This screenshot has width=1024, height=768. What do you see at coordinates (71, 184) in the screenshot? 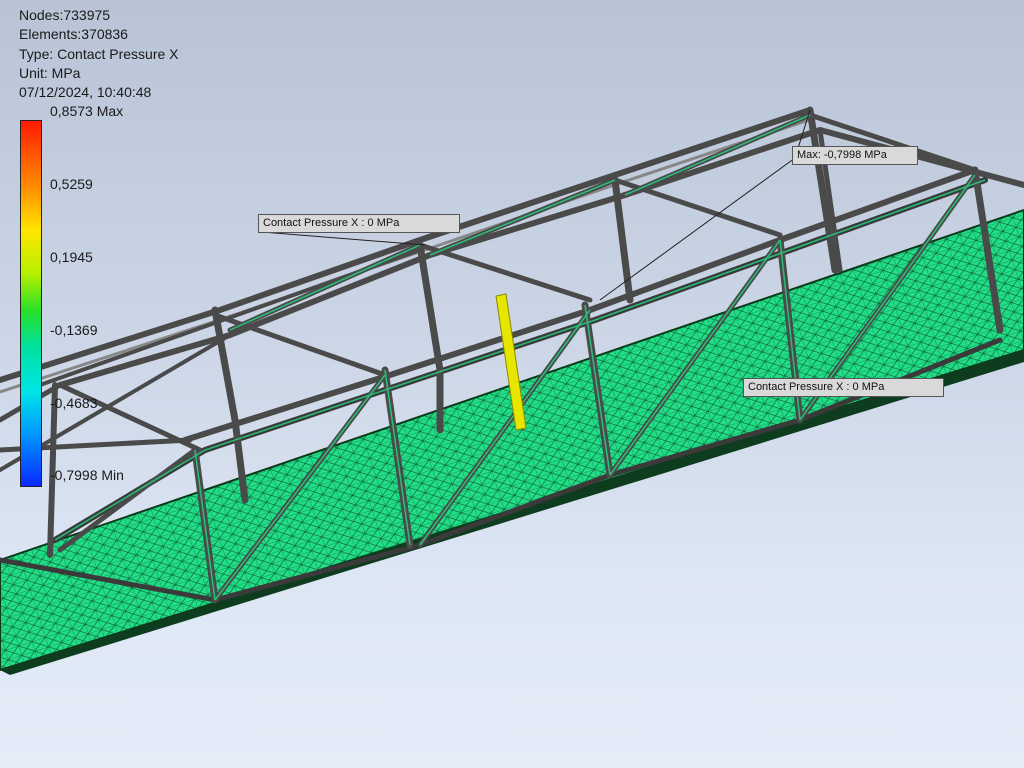
I see `legend-value-1: 0,5259` at bounding box center [71, 184].